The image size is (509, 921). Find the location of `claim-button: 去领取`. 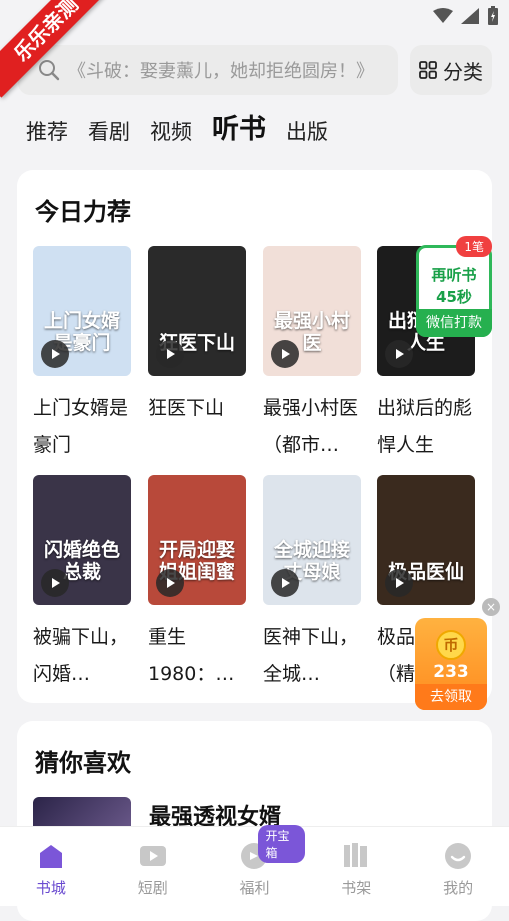

claim-button: 去领取 is located at coordinates (451, 697).